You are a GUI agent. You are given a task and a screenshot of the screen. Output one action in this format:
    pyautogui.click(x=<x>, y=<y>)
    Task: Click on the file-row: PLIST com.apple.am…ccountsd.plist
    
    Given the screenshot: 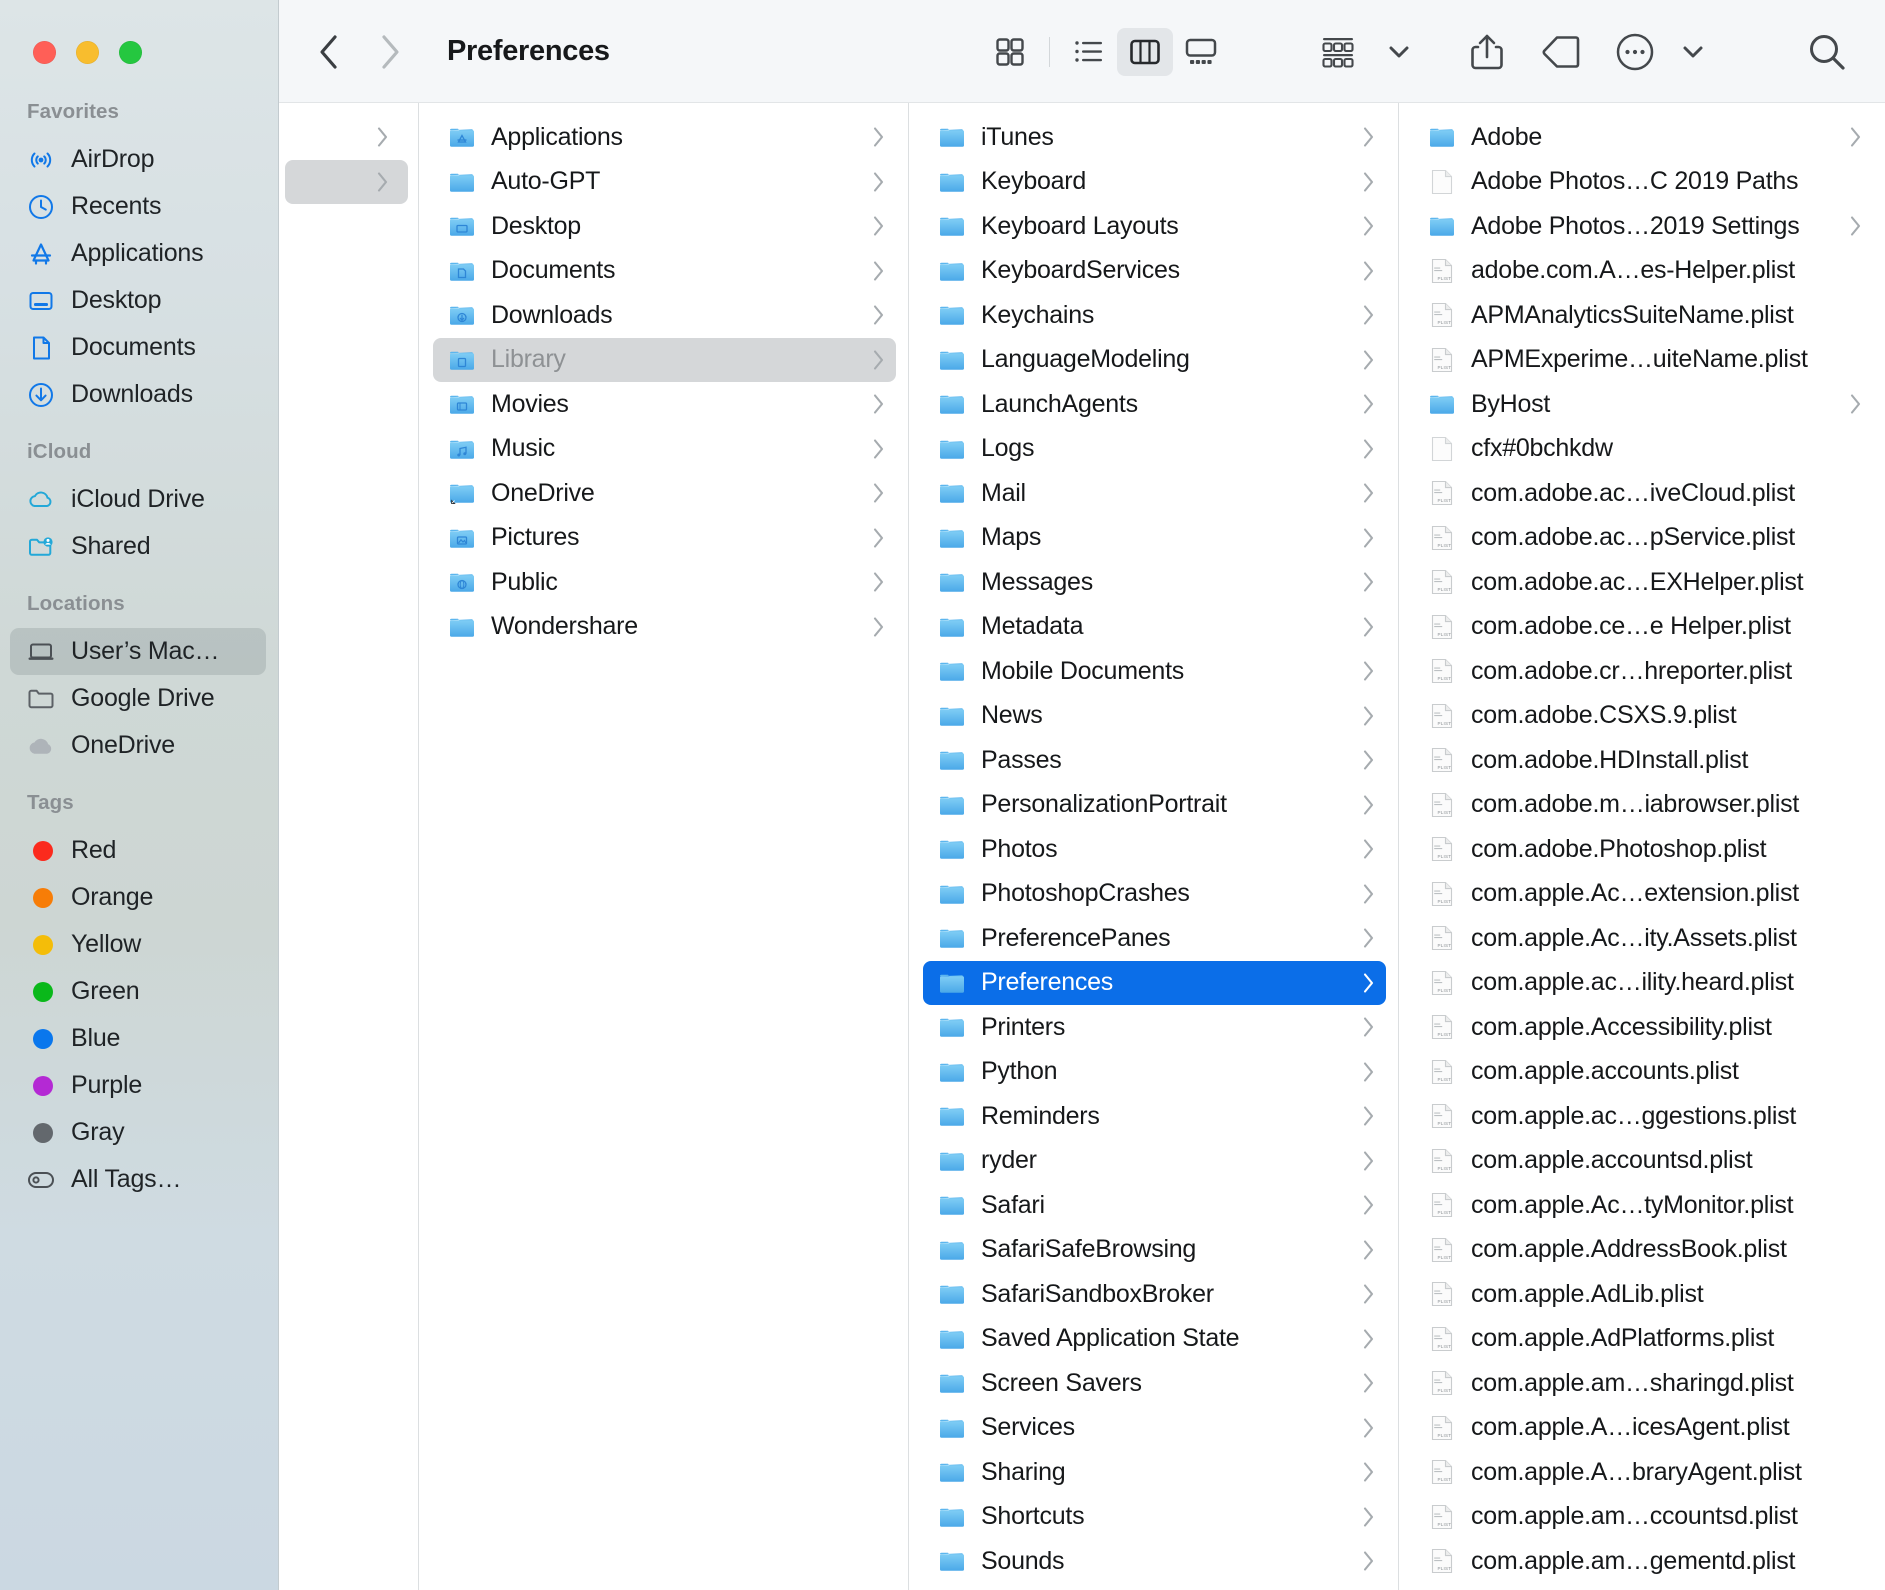 What is the action you would take?
    pyautogui.click(x=1643, y=1517)
    